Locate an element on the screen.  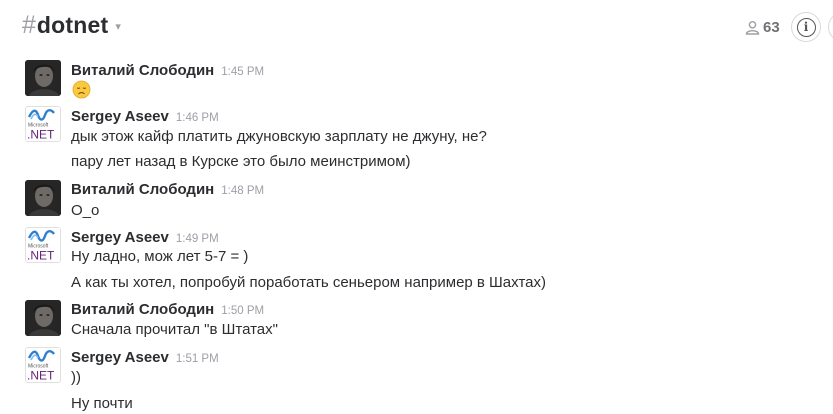
info-icon: i is located at coordinates (806, 27).